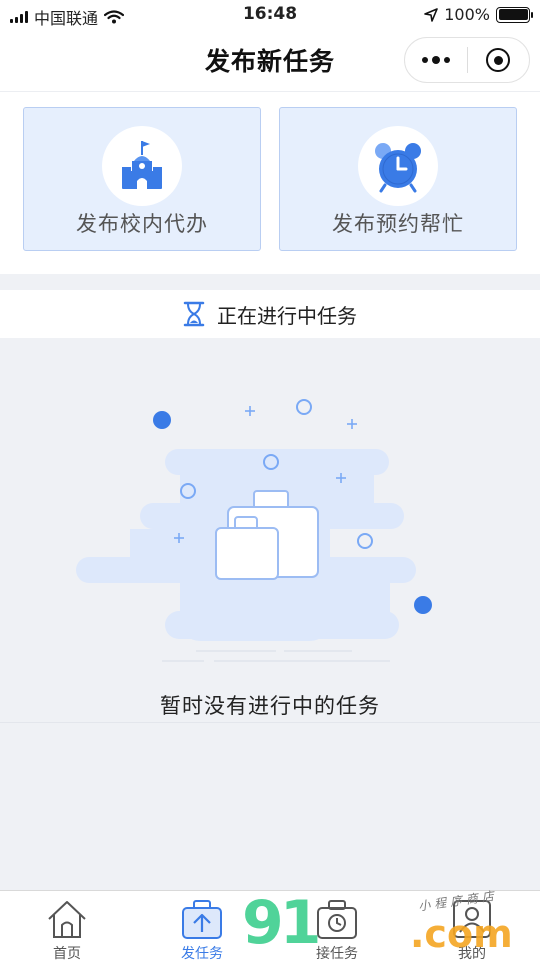  I want to click on publish-appointment-card: 发布预约帮忙, so click(398, 179).